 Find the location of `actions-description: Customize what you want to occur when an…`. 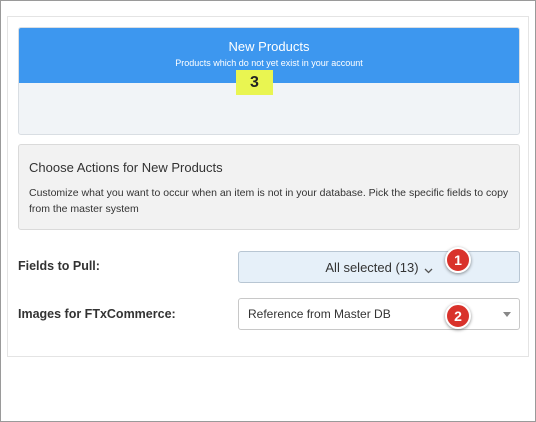

actions-description: Customize what you want to occur when an… is located at coordinates (269, 201).